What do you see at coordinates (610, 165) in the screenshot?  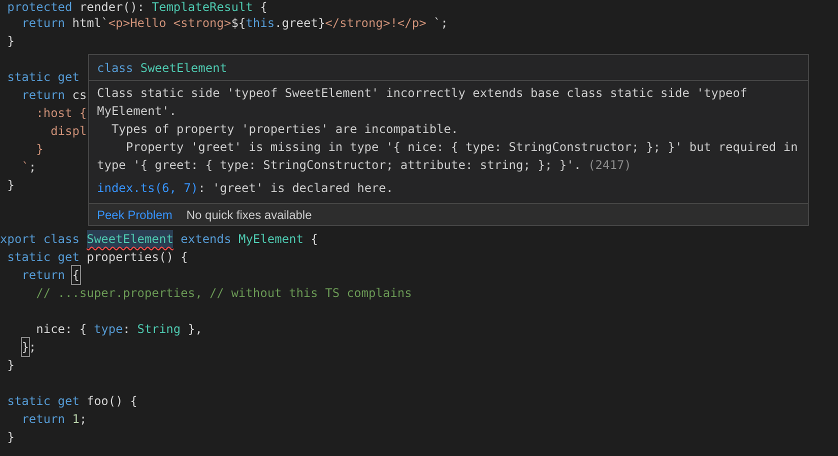 I see `error-code: (2417)` at bounding box center [610, 165].